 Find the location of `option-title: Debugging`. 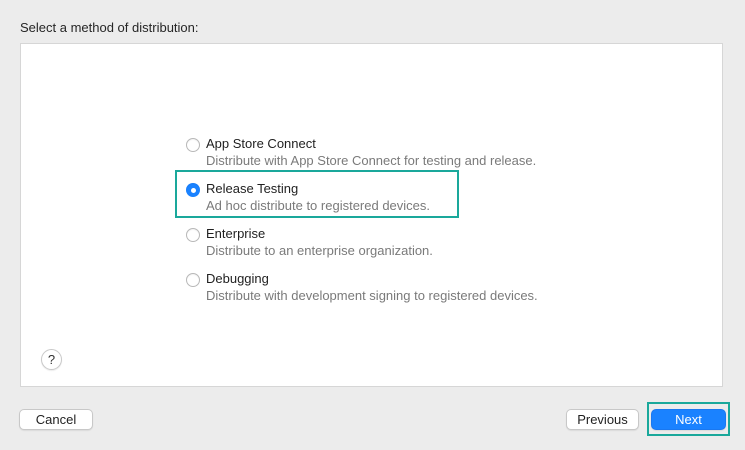

option-title: Debugging is located at coordinates (237, 278).